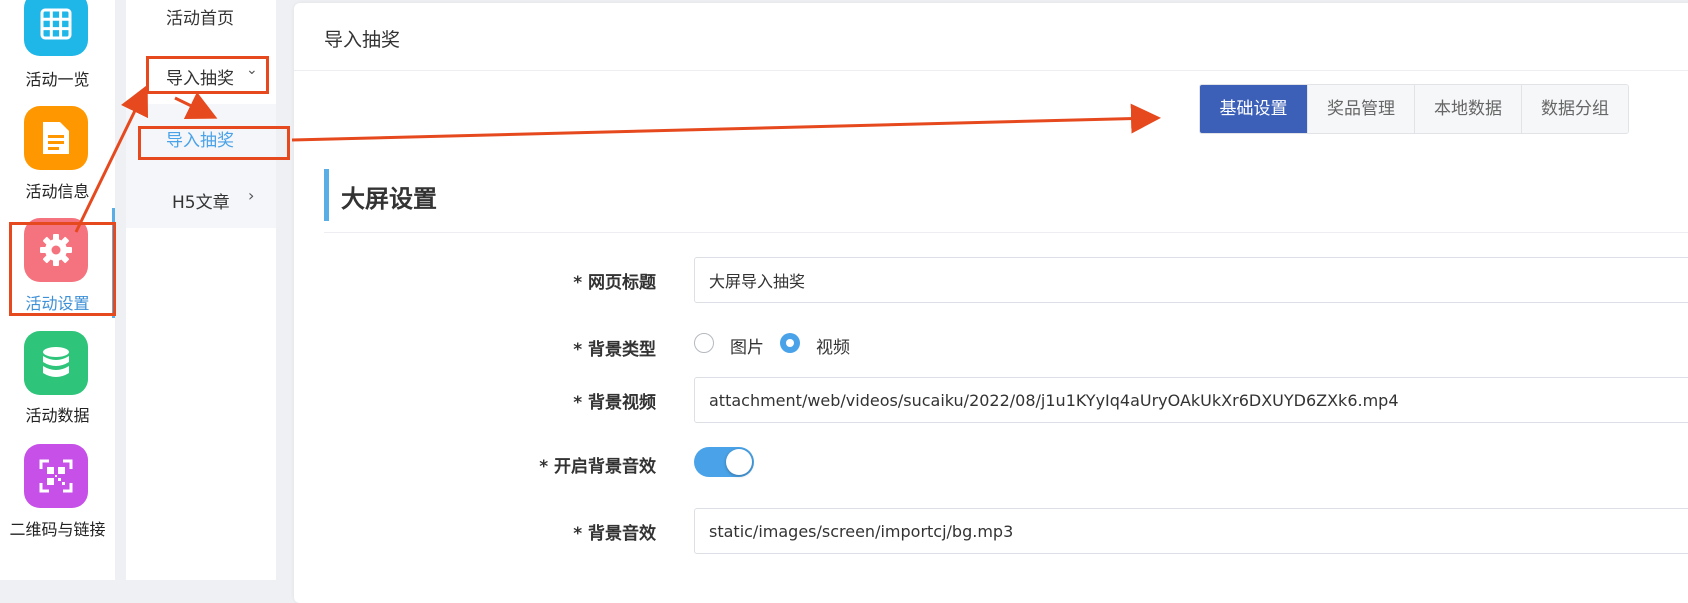  Describe the element at coordinates (57, 290) in the screenshot. I see `icon-rail: 活动一览 活动信息 活动设置 活动数据 二维码与链接` at that location.